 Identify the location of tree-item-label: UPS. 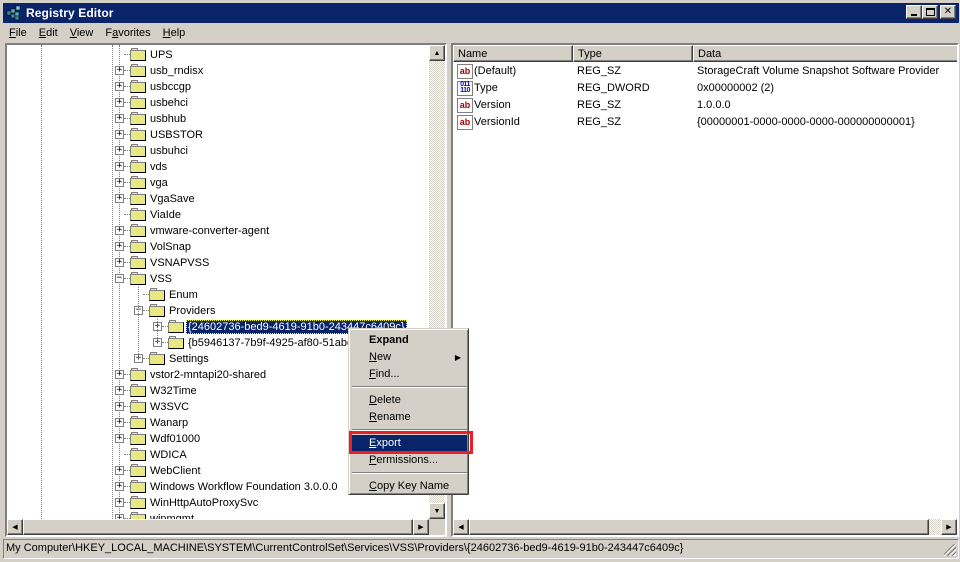
(161, 55).